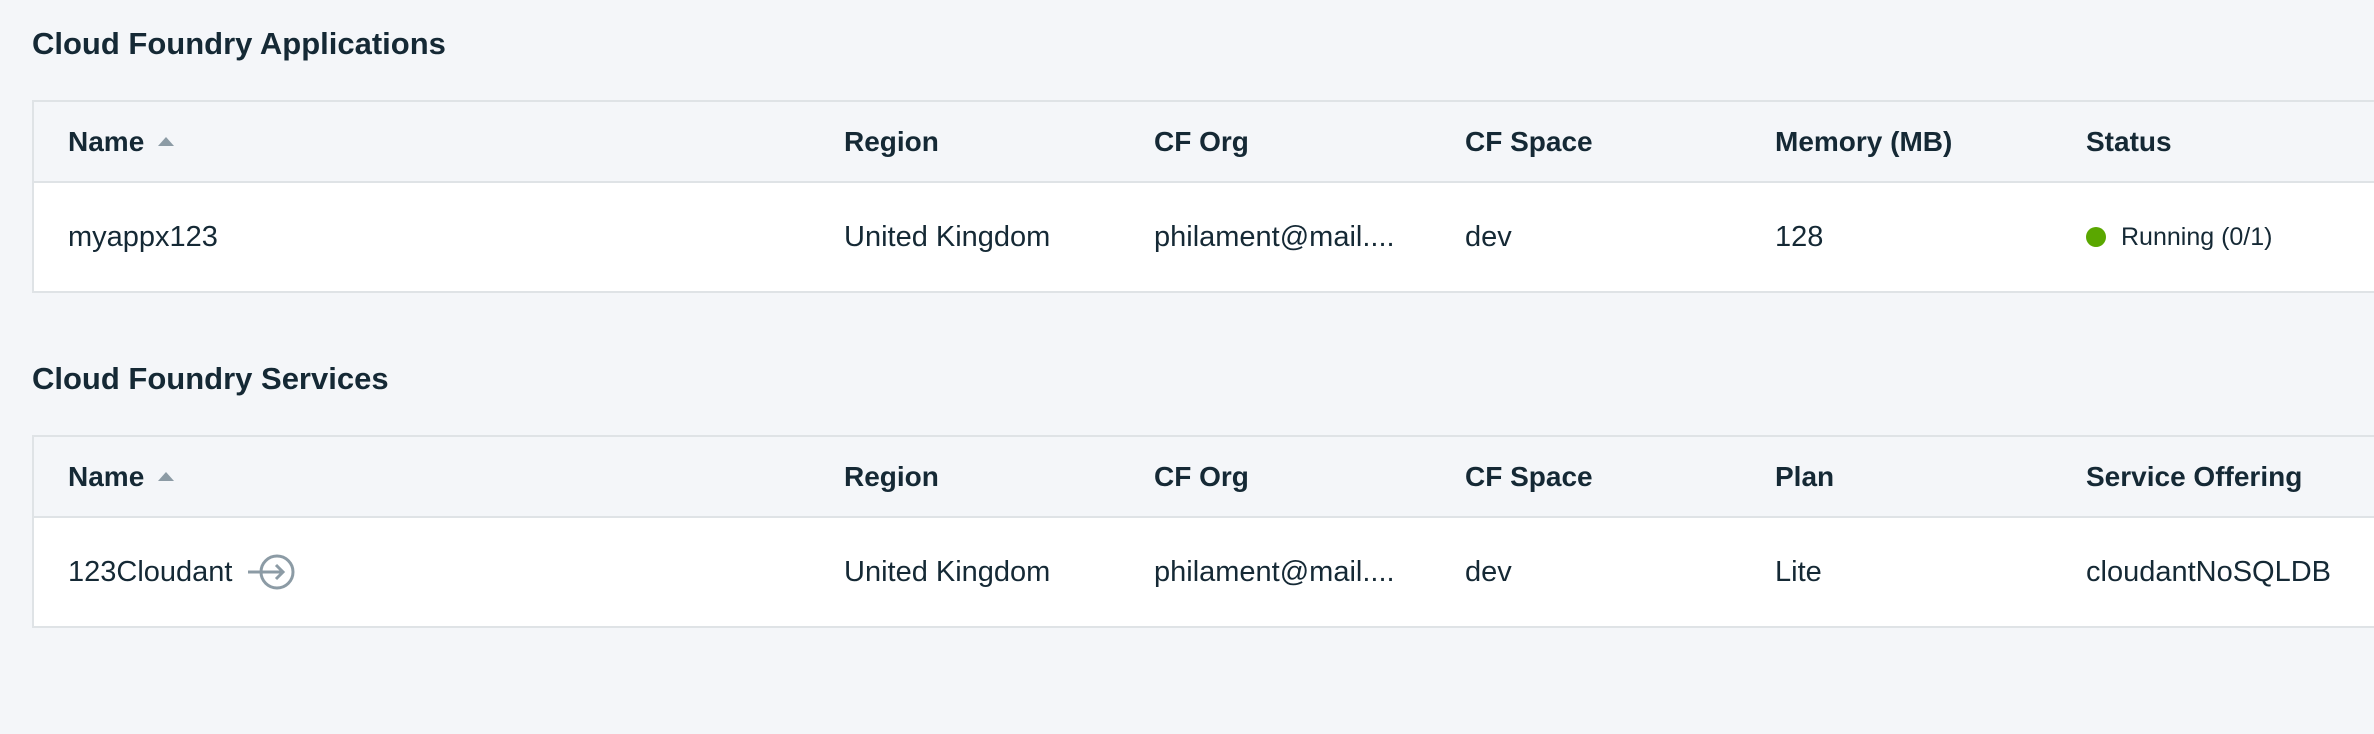 Image resolution: width=2374 pixels, height=734 pixels. Describe the element at coordinates (1488, 236) in the screenshot. I see `app-cf-space: dev` at that location.